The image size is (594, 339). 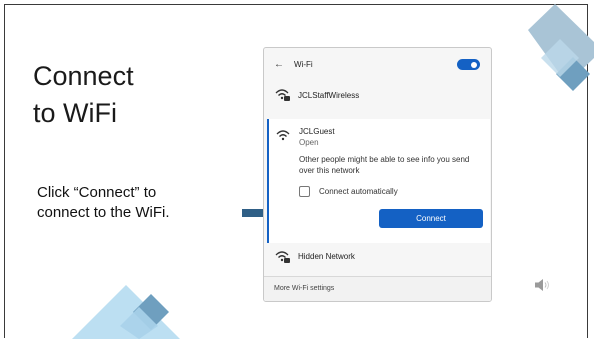 I want to click on instruction-text: Click “Connect” to connect to the WiFi., so click(x=137, y=203).